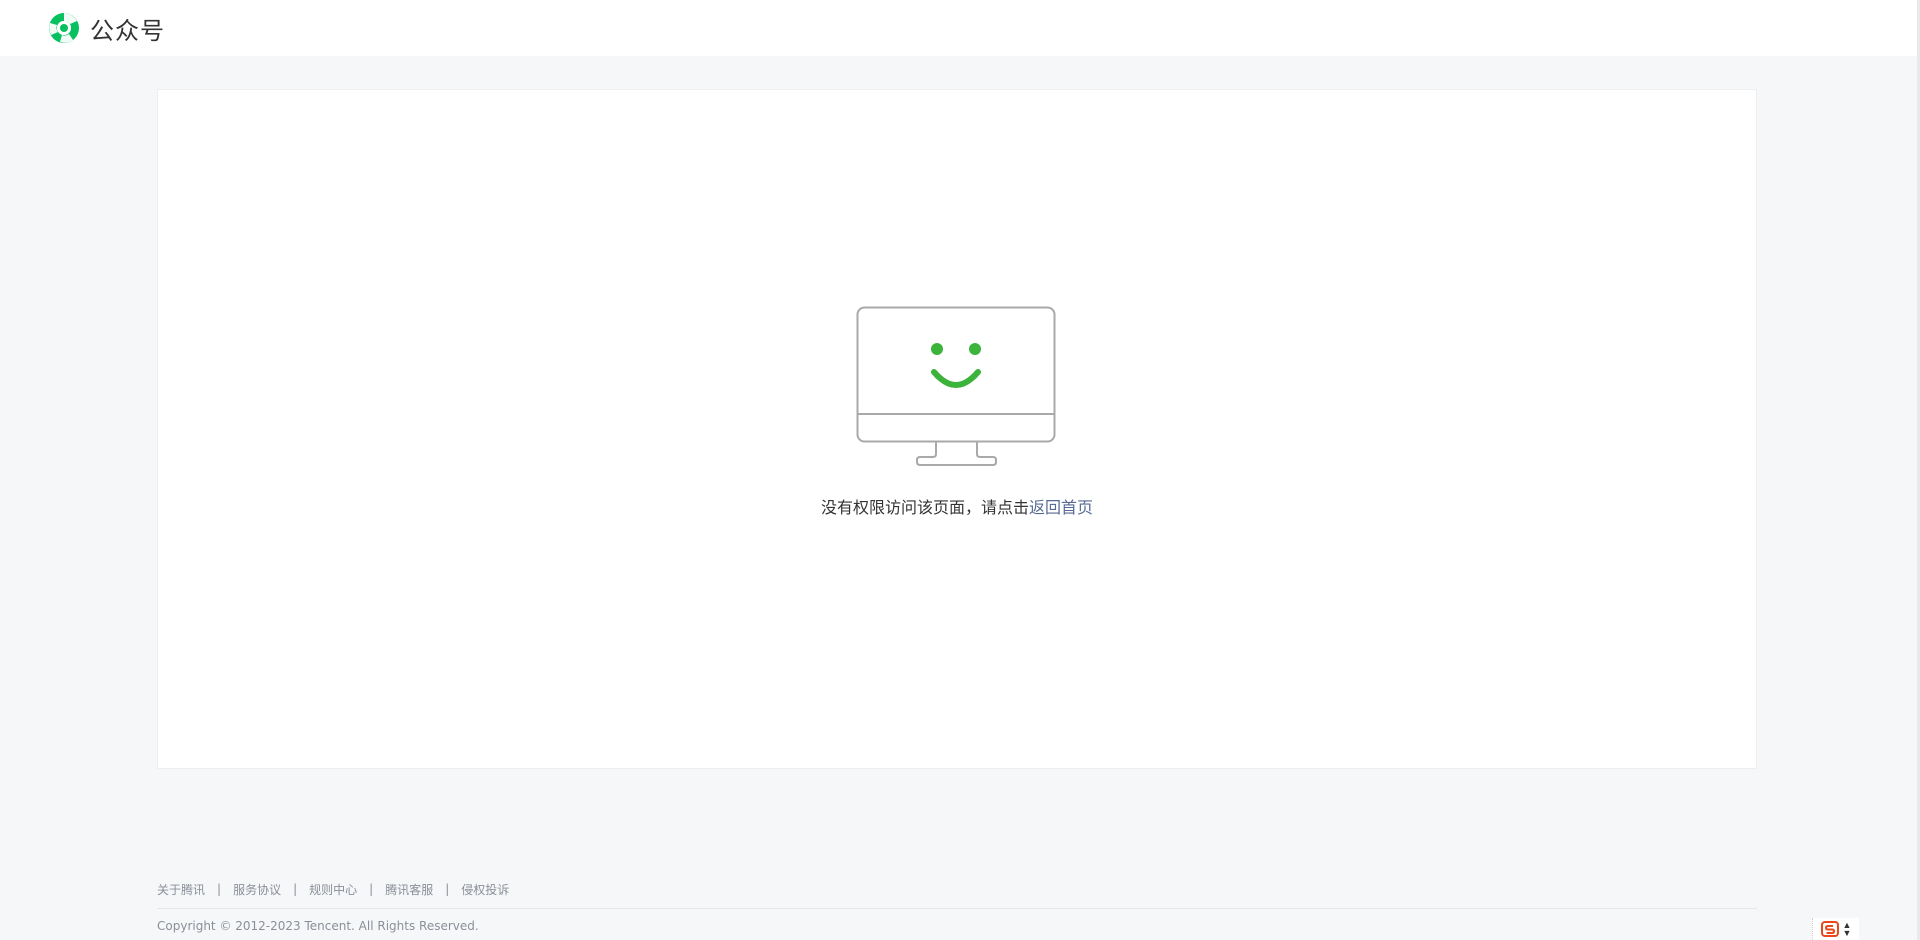  What do you see at coordinates (409, 889) in the screenshot?
I see `footer-link-customer-service: 腾讯客服` at bounding box center [409, 889].